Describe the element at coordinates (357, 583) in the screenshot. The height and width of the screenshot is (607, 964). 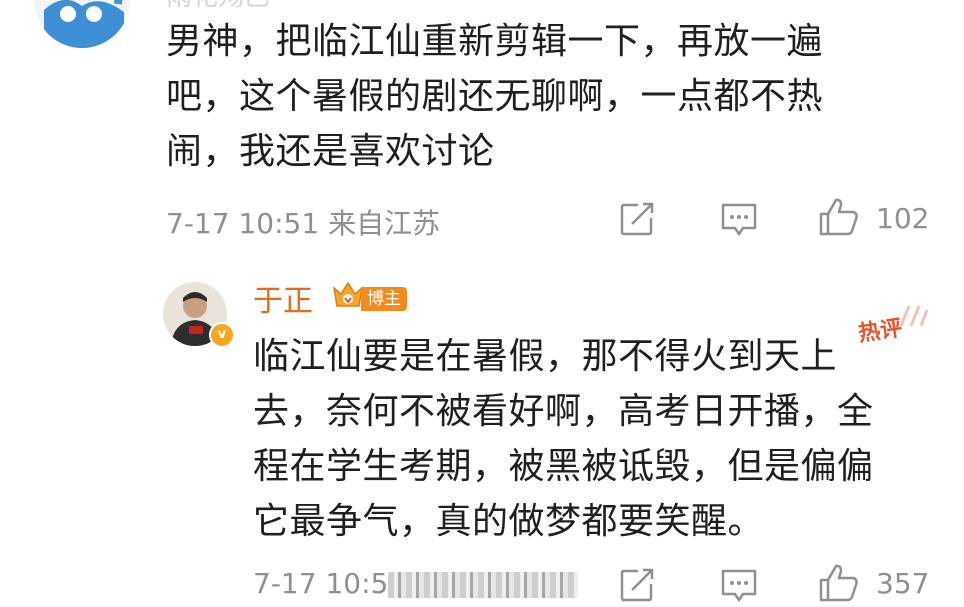
I see `reply-time: 10:5` at that location.